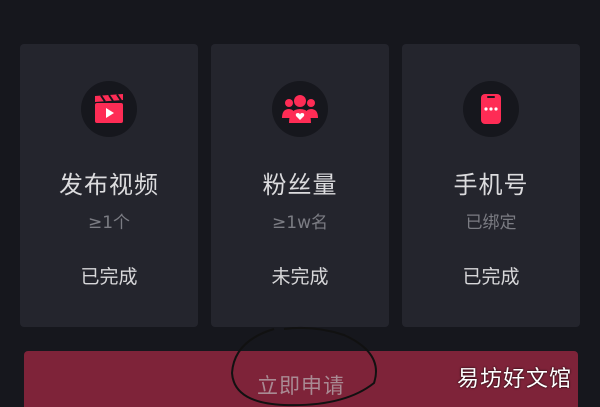 The width and height of the screenshot is (600, 407). I want to click on card-requirement: 已绑定, so click(491, 223).